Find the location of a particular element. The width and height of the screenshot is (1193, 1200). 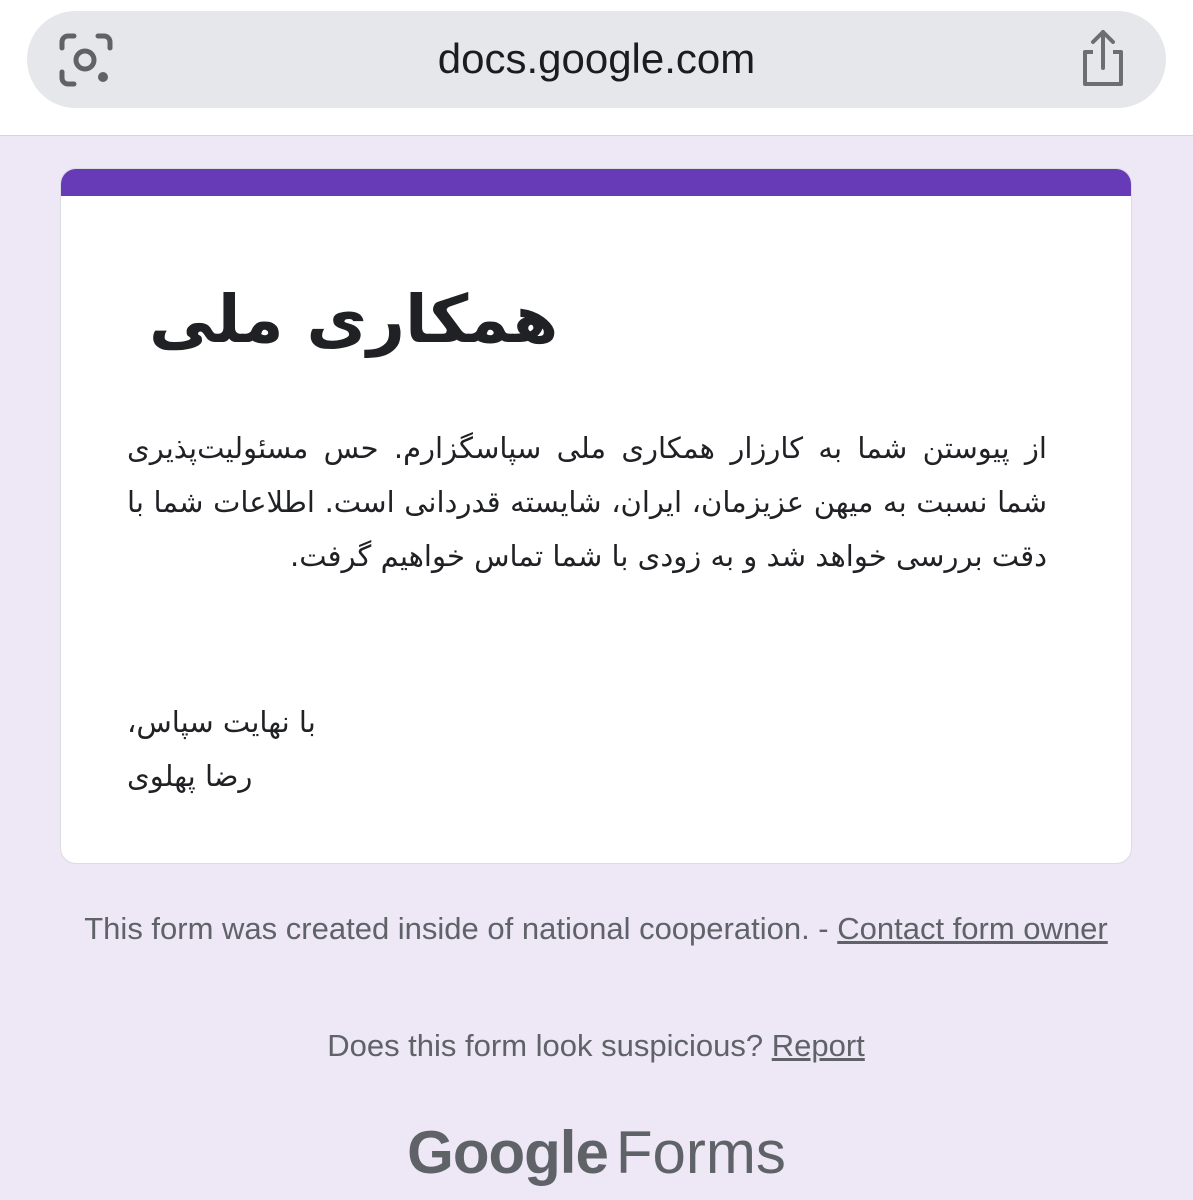

browser-toolbar: docs.google.com is located at coordinates (596, 68).